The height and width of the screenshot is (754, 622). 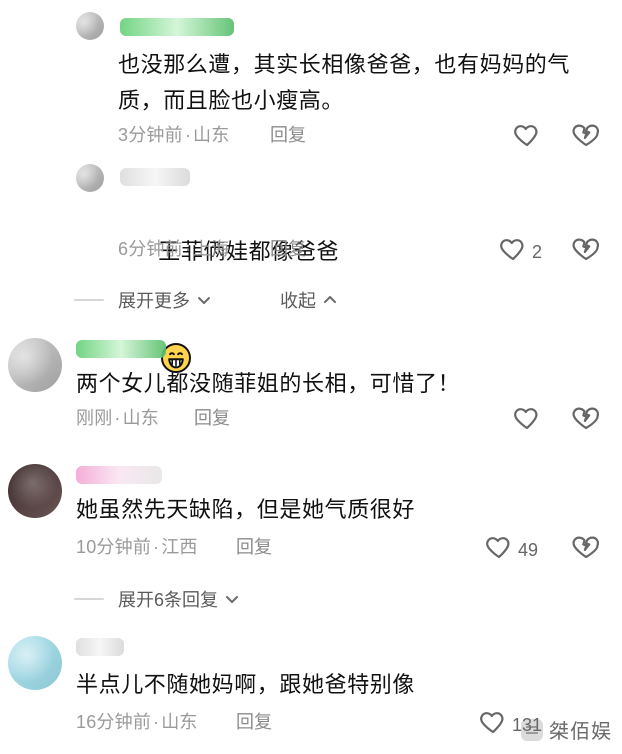 I want to click on comment-meta: 10分钟前 · 江西, so click(x=137, y=547).